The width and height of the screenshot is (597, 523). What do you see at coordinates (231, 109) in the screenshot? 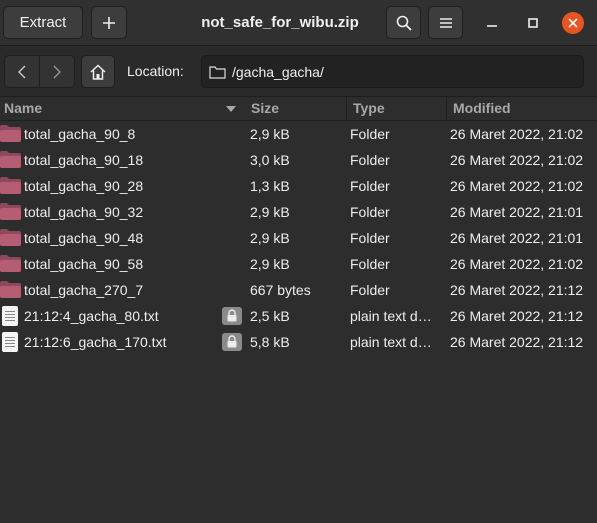
I see `sort-descending-icon` at bounding box center [231, 109].